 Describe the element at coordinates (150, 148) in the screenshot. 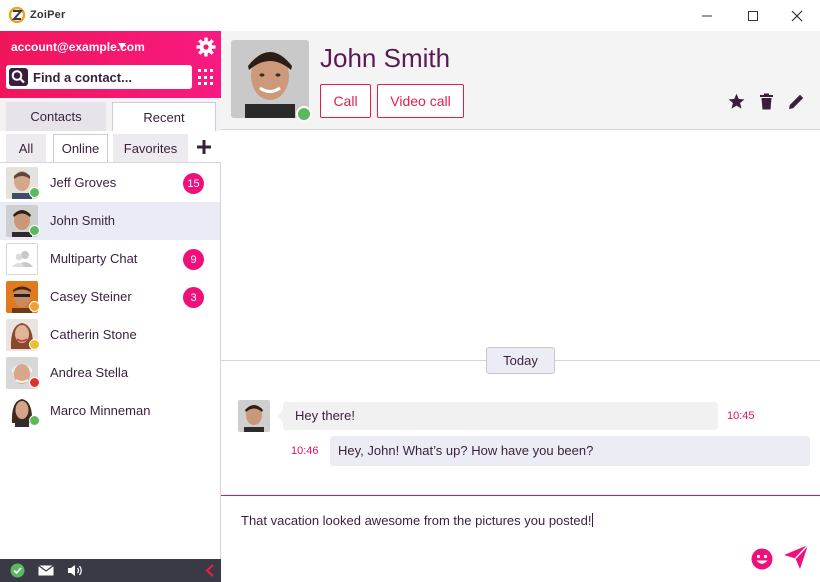

I see `filter-favorites: Favorites` at that location.